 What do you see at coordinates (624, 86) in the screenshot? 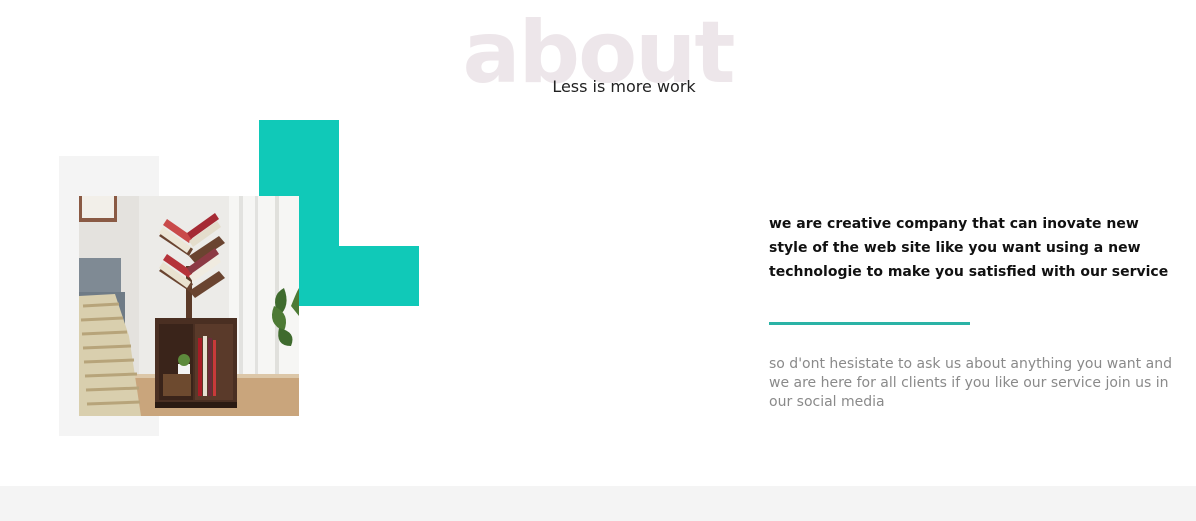
I see `about-subtitle: Less is more work` at bounding box center [624, 86].